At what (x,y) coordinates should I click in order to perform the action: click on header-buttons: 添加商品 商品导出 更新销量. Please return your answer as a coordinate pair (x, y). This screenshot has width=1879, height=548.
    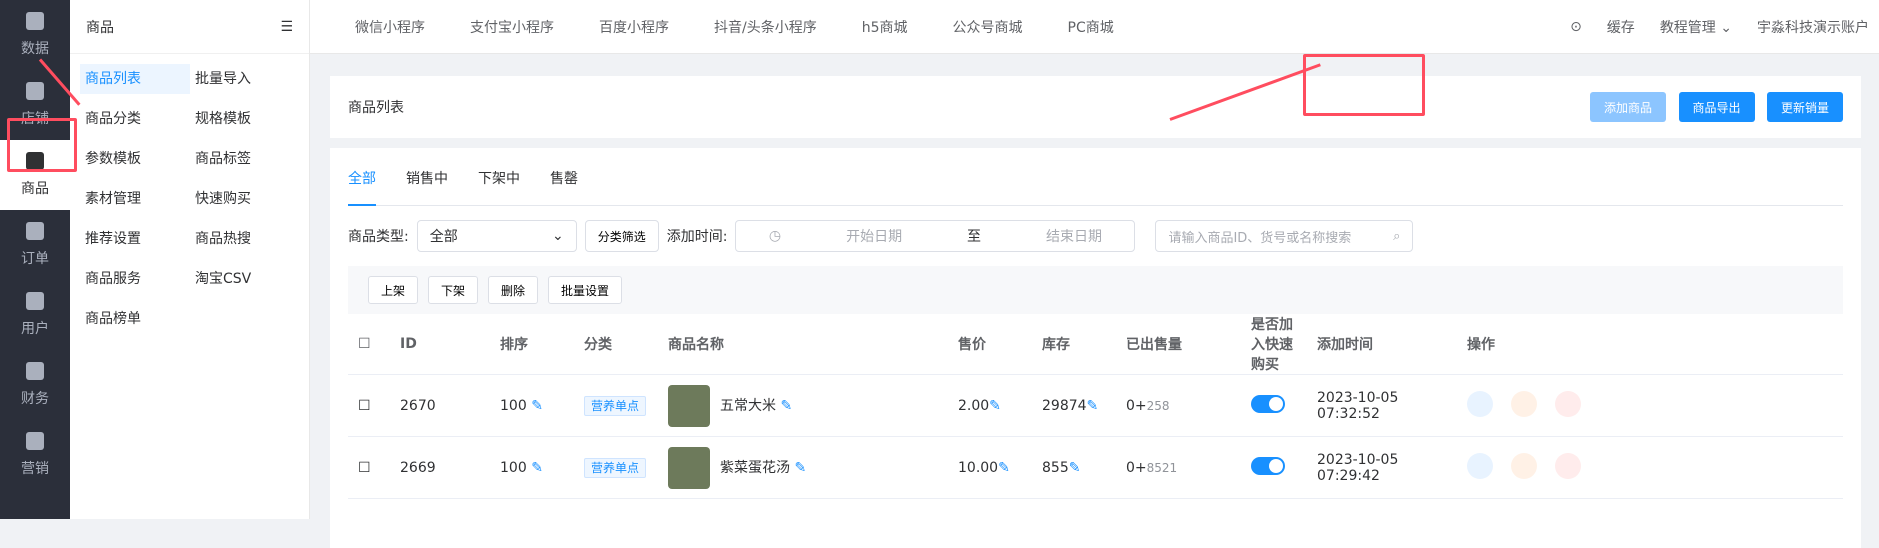
    Looking at the image, I should click on (1712, 107).